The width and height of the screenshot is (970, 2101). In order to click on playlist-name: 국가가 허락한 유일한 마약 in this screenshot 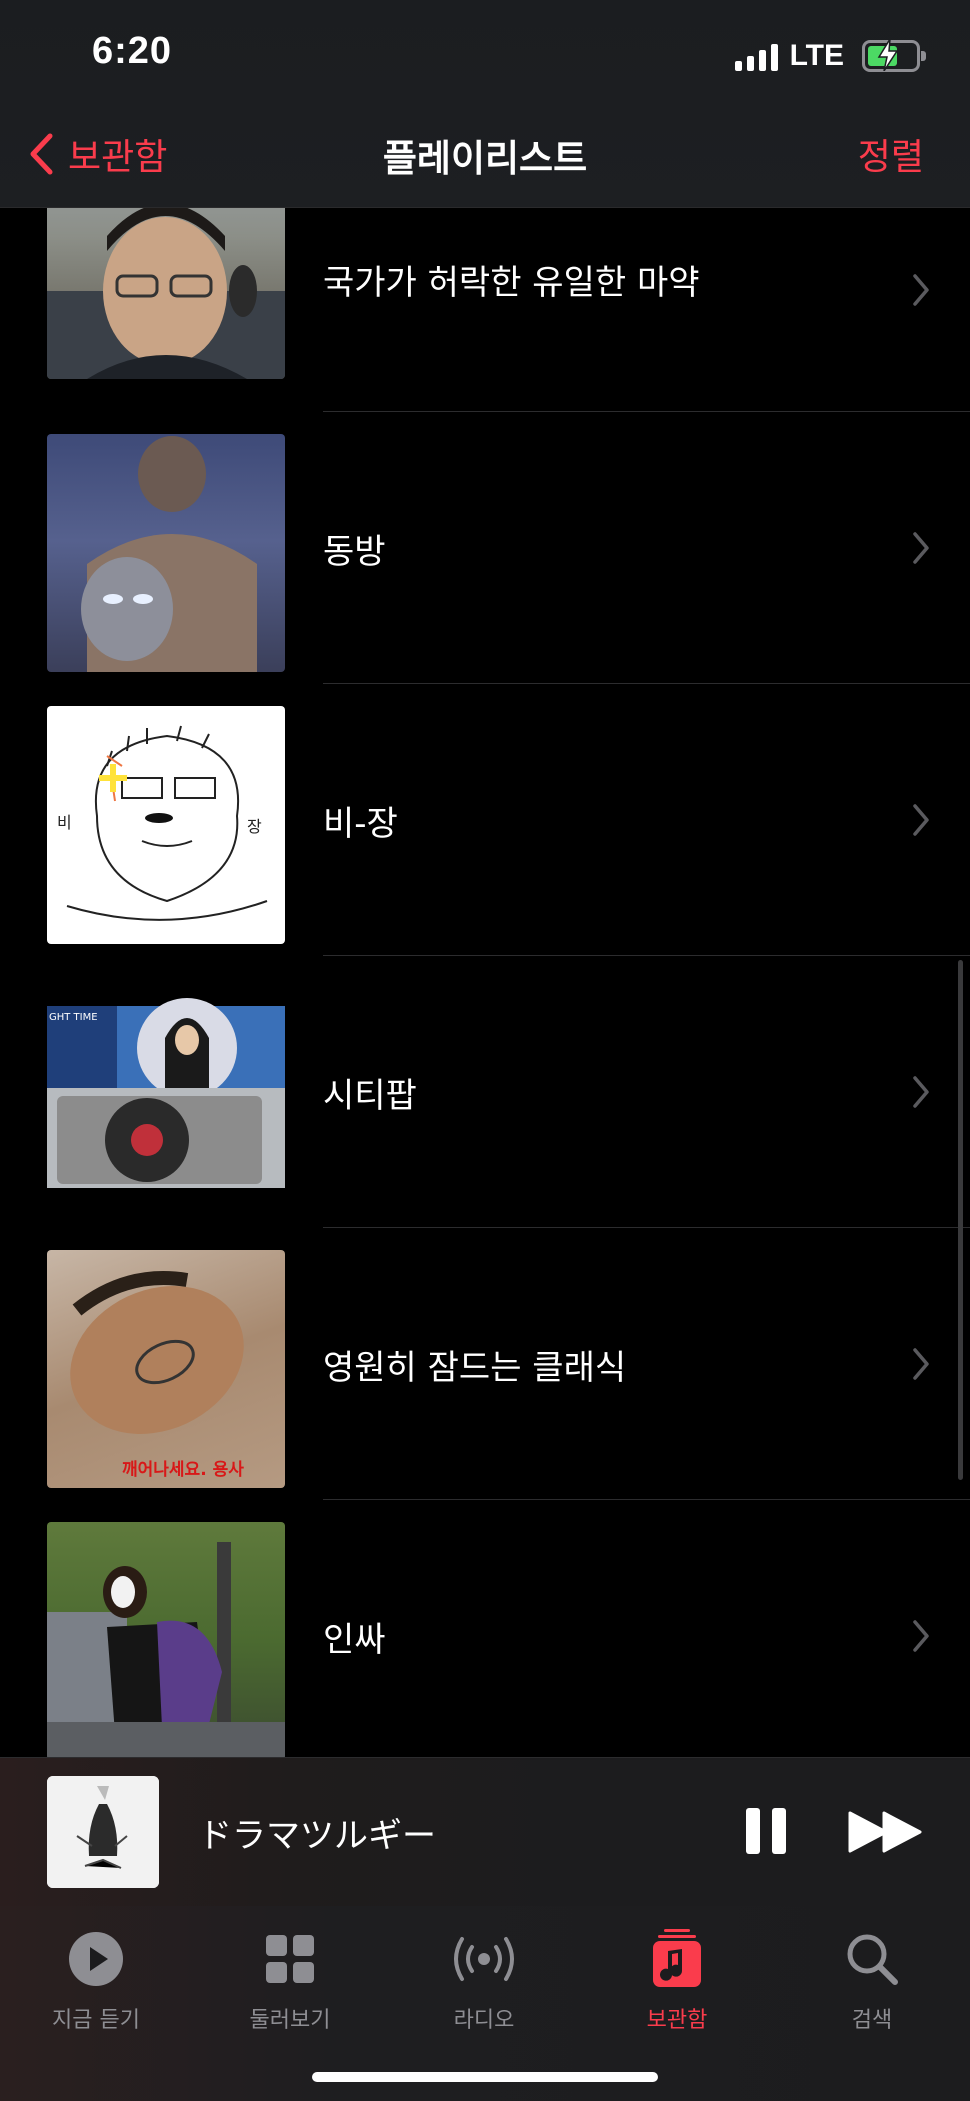, I will do `click(511, 283)`.